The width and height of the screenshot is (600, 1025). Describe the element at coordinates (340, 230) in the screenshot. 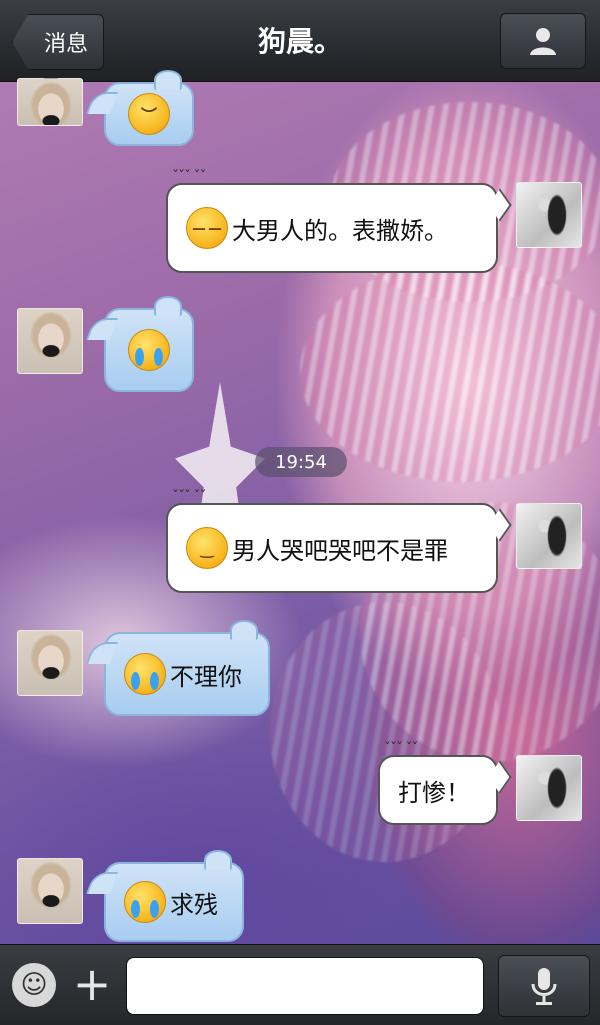

I see `message-text: 大男人的。表撒娇。` at that location.